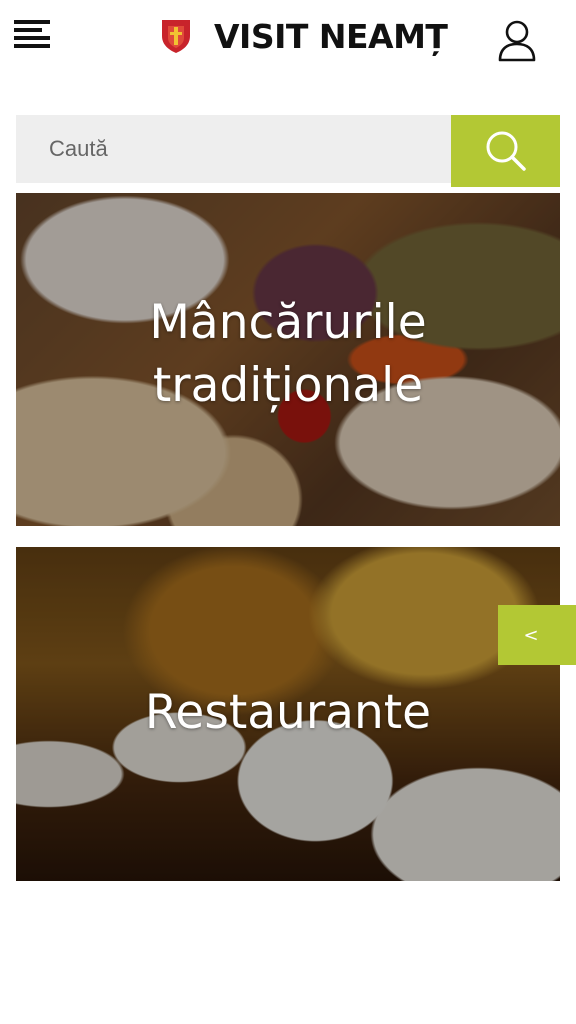 The width and height of the screenshot is (576, 1024). I want to click on logo-text: VISIT NEAMȚ, so click(331, 36).